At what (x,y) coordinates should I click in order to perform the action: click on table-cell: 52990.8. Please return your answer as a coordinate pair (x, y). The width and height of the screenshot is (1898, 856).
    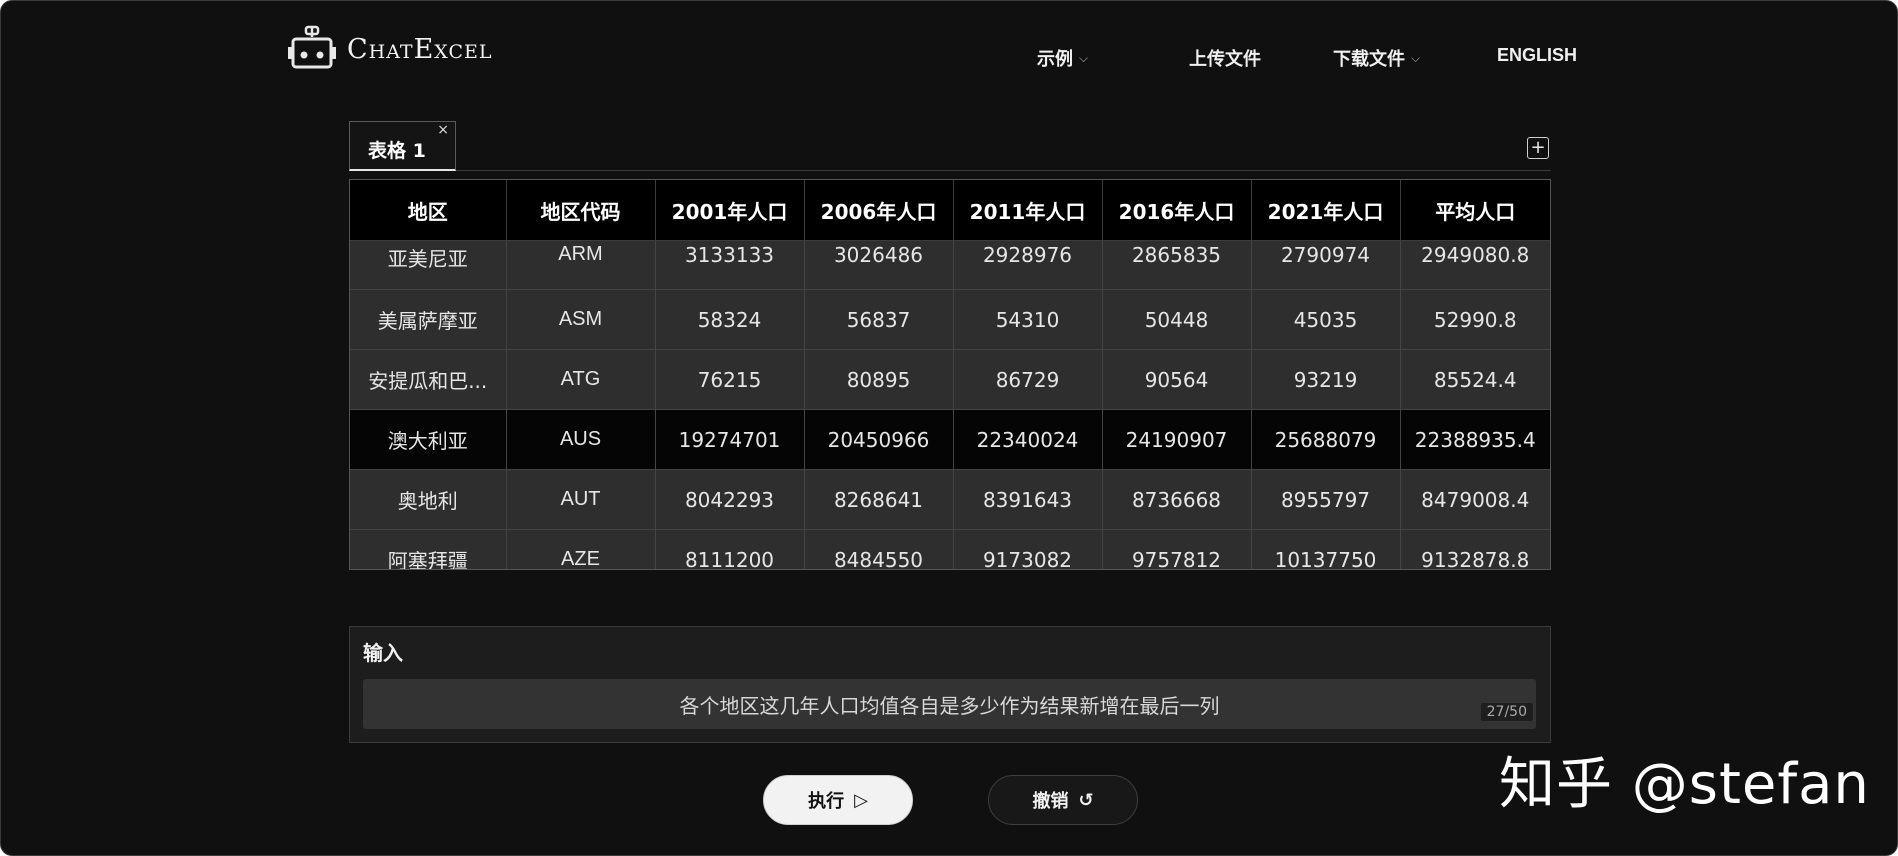
    Looking at the image, I should click on (1475, 319).